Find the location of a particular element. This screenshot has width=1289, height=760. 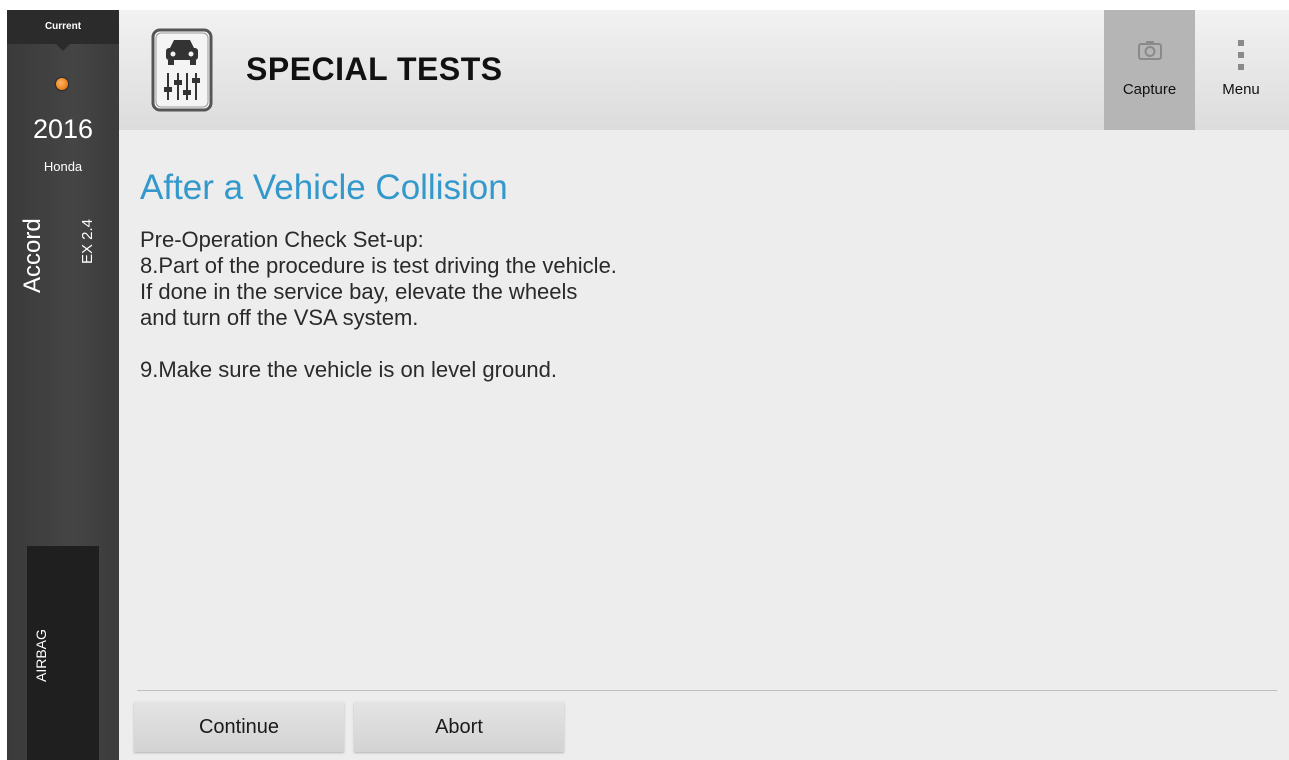

capture-label: Capture is located at coordinates (1149, 89).